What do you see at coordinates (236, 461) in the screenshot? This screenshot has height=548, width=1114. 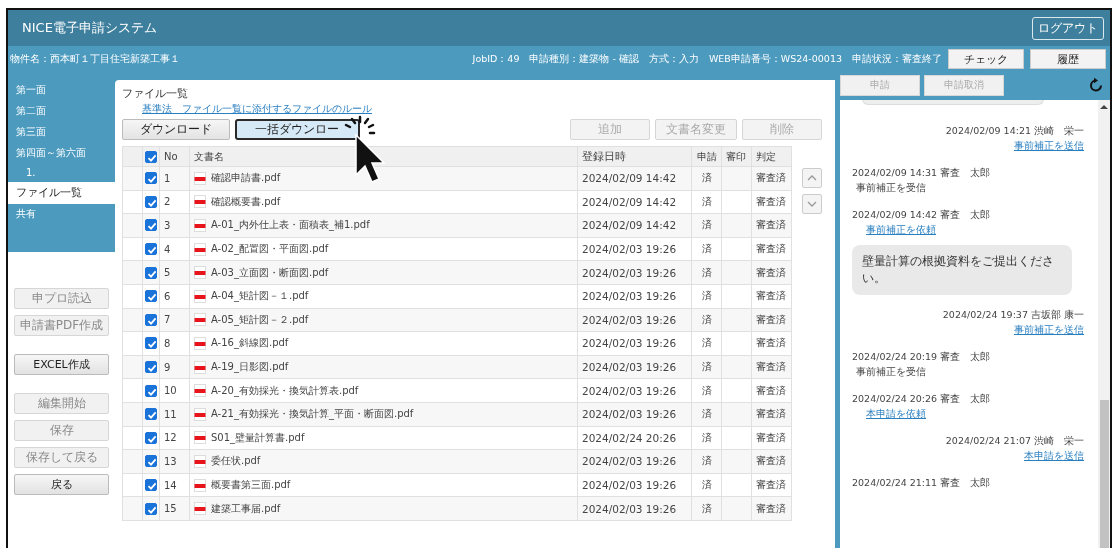 I see `file-name: 委任状.pdf` at bounding box center [236, 461].